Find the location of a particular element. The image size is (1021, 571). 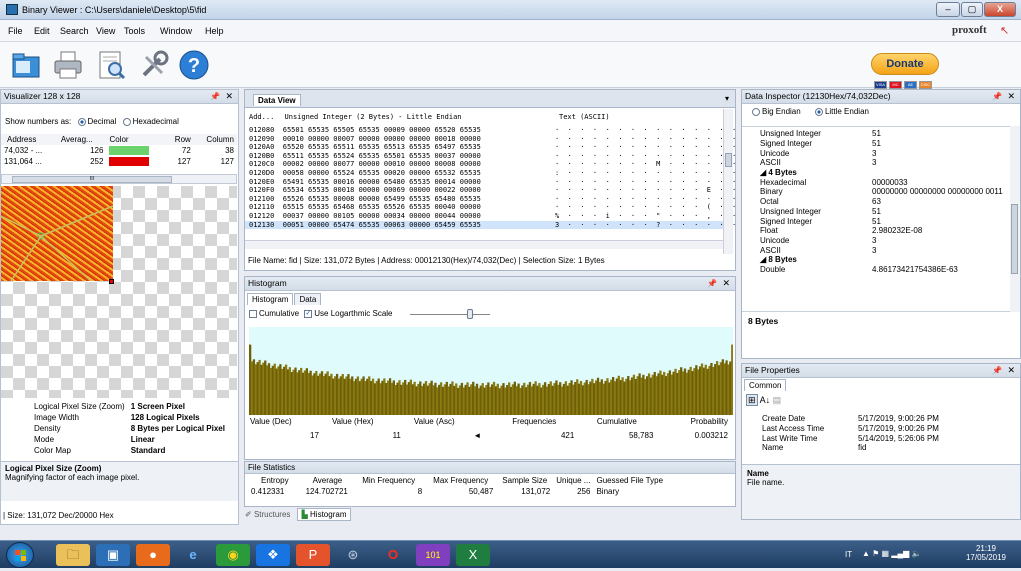

cumulative-checkbox is located at coordinates (253, 313).